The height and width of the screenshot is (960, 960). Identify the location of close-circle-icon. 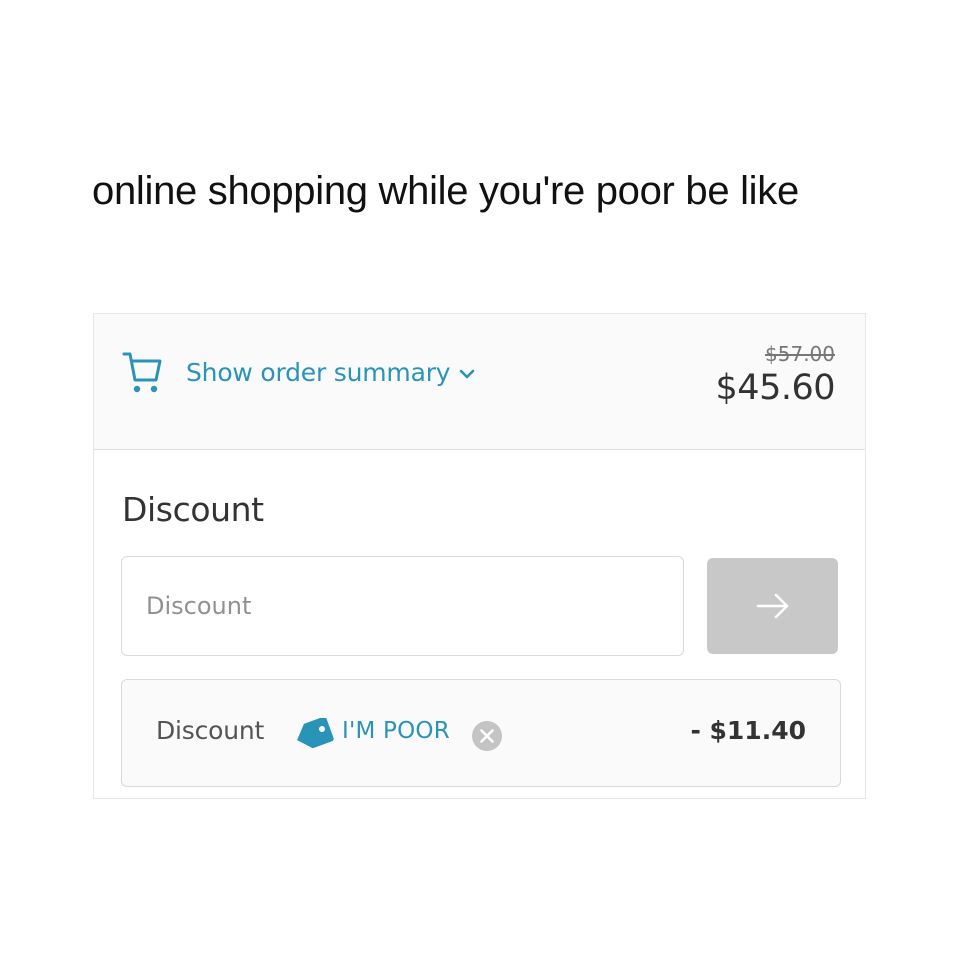
(487, 736).